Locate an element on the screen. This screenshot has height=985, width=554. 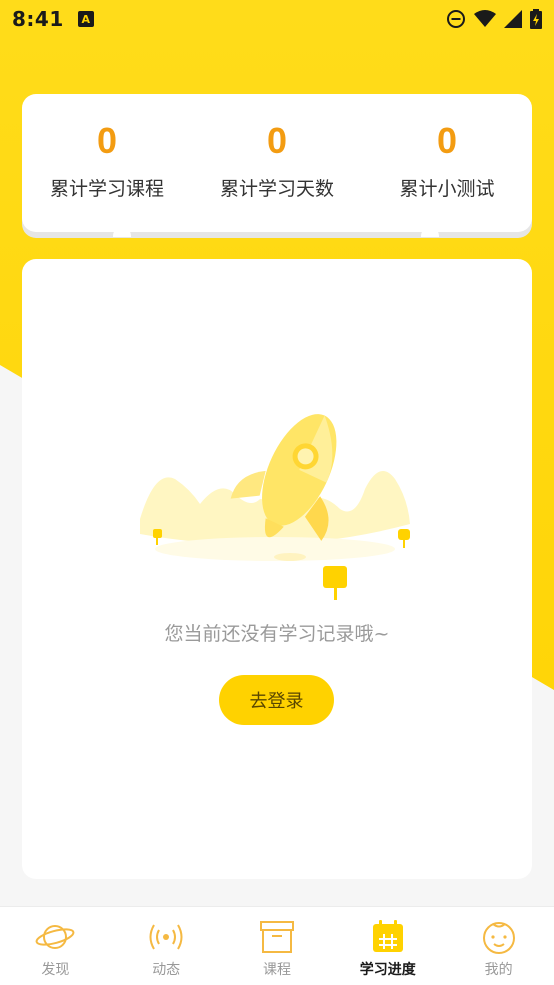
tab-courses: 课程 is located at coordinates (277, 946).